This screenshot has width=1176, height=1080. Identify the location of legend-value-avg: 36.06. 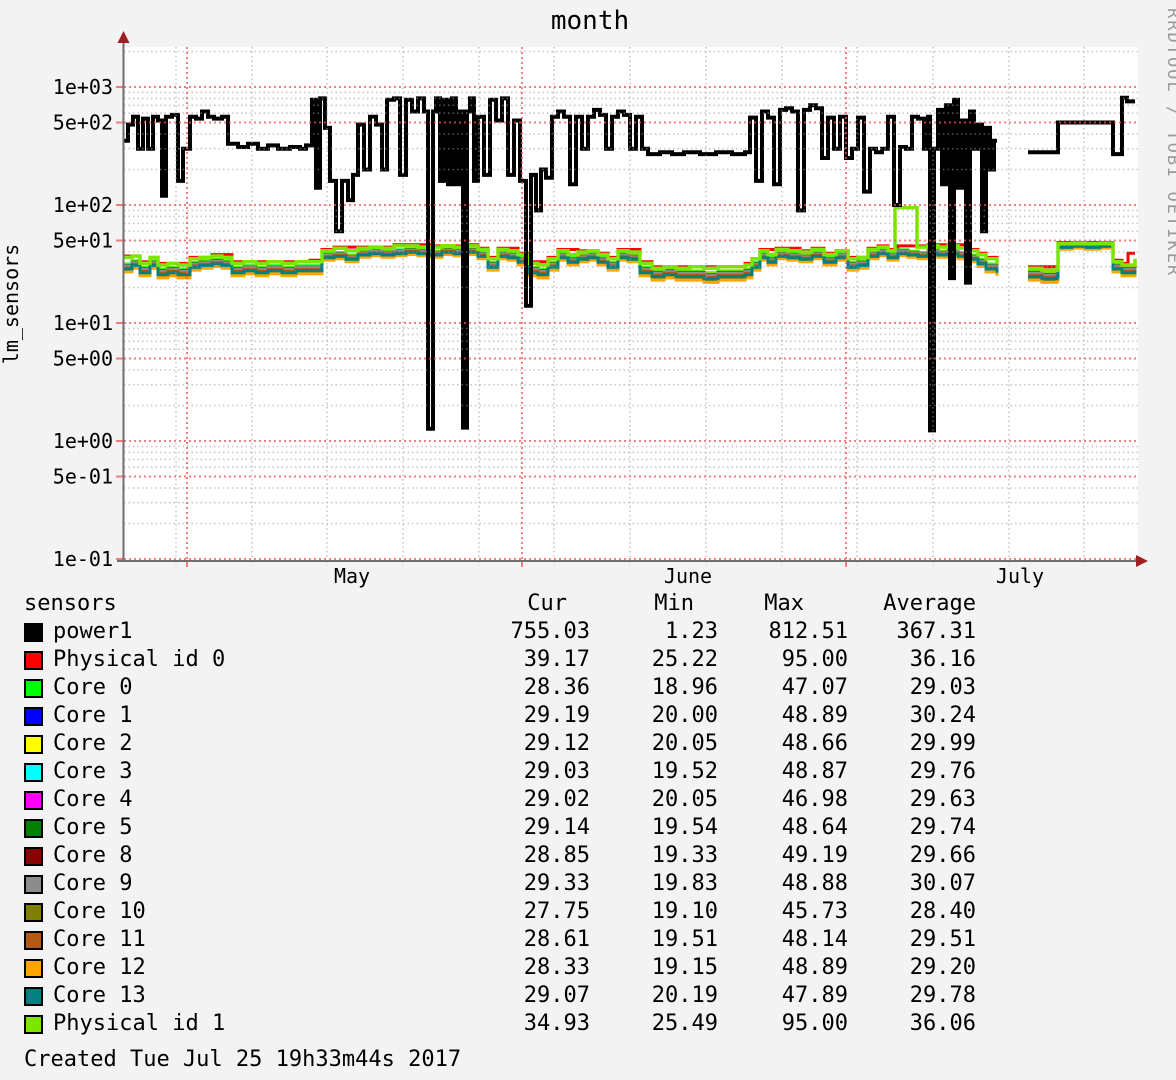
(942, 1023).